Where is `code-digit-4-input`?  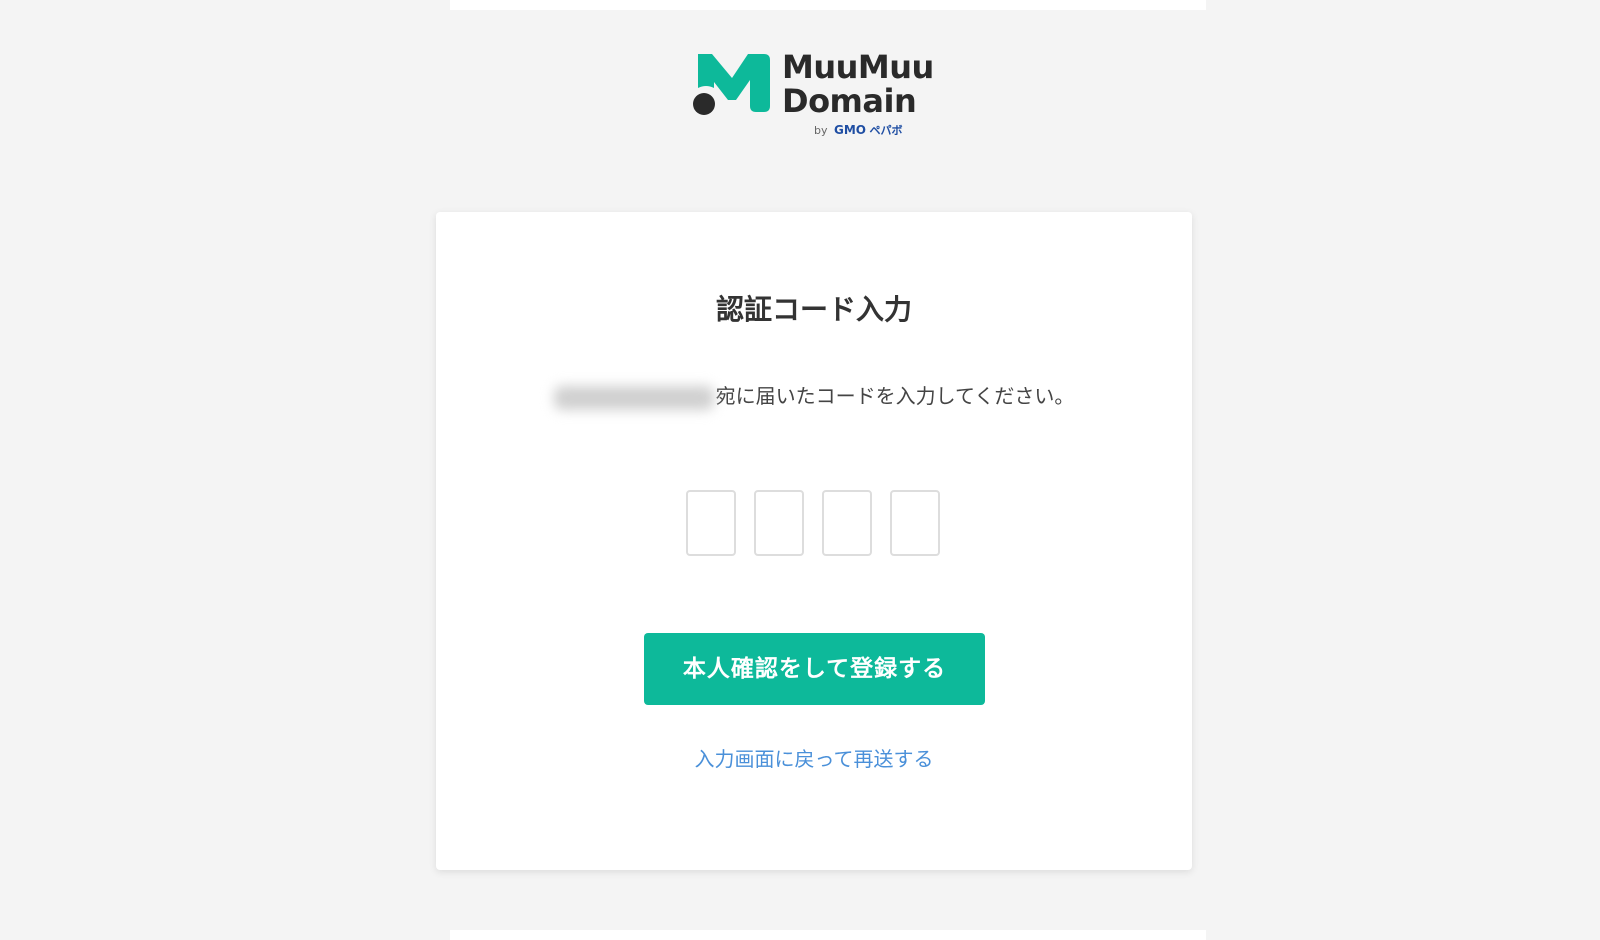
code-digit-4-input is located at coordinates (915, 523).